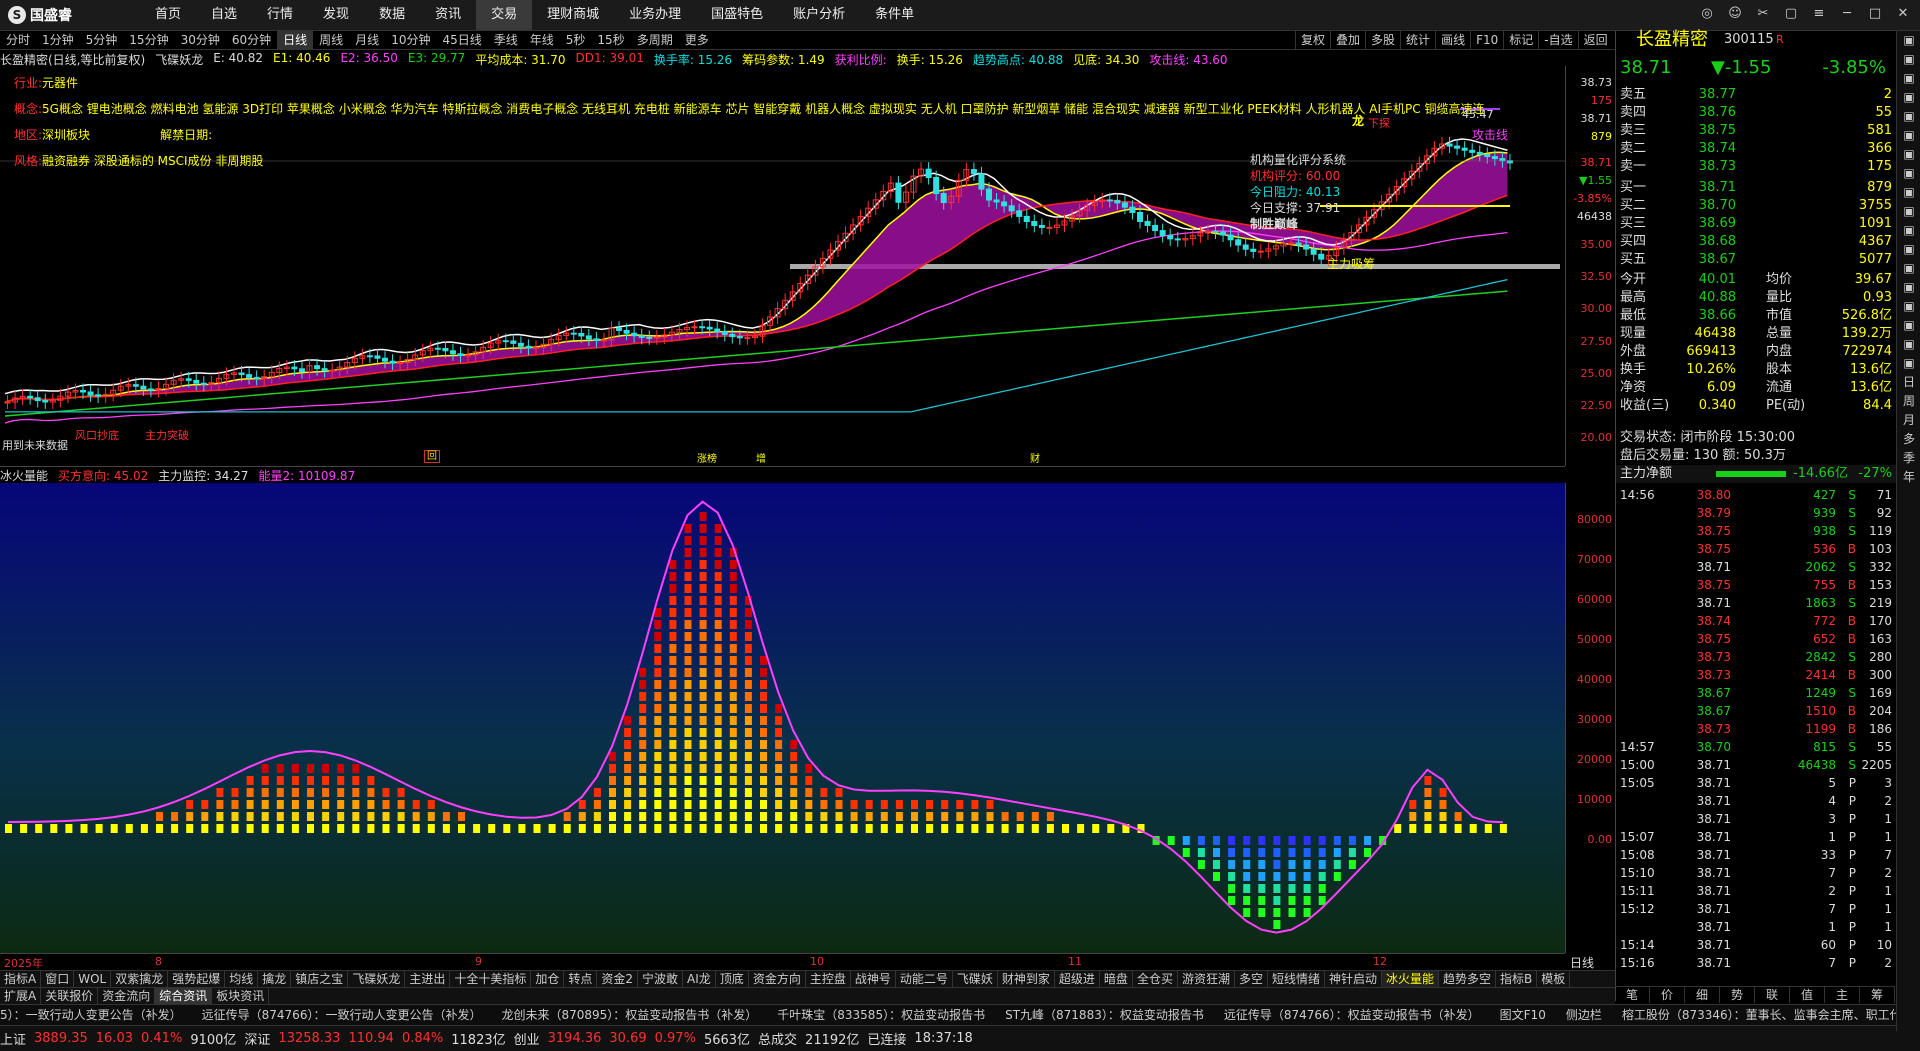 The image size is (1920, 1051). I want to click on extension-tab: 板块资讯, so click(241, 996).